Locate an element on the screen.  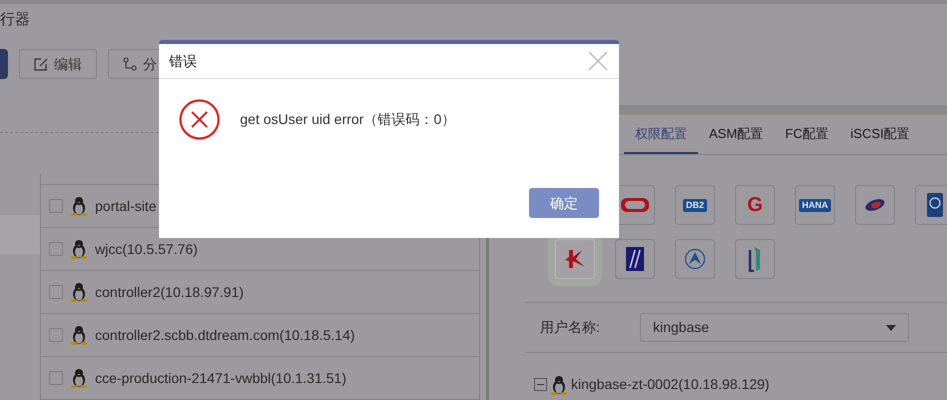
error-icon is located at coordinates (199, 119).